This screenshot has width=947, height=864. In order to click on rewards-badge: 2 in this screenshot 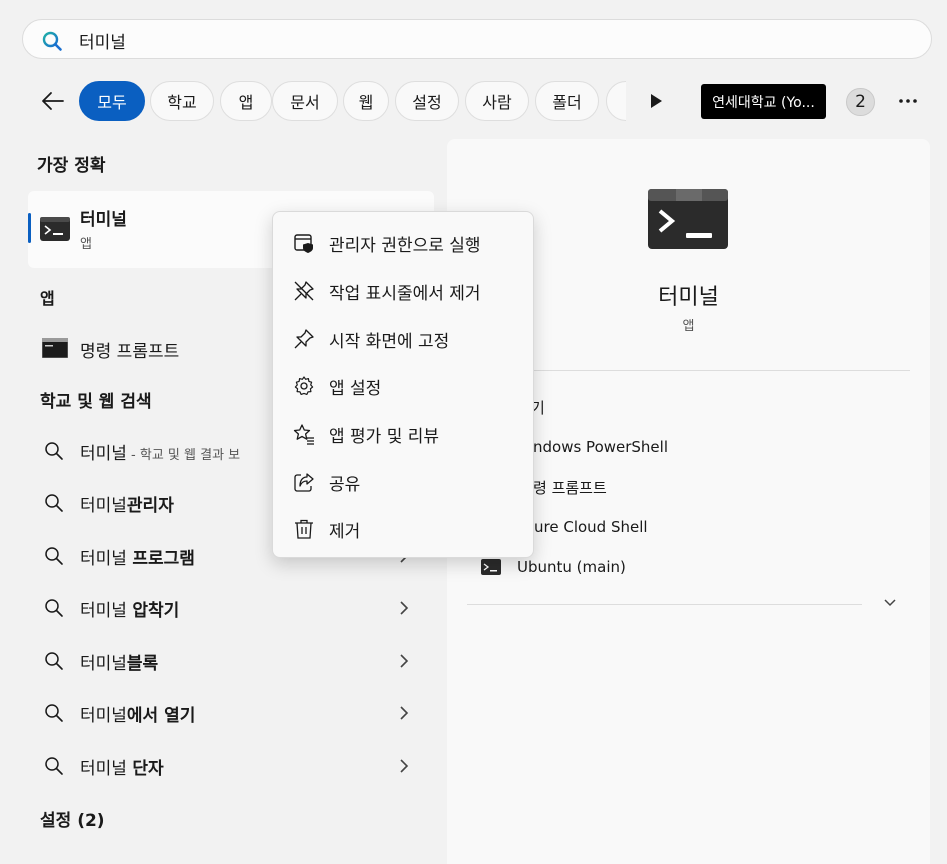, I will do `click(860, 102)`.